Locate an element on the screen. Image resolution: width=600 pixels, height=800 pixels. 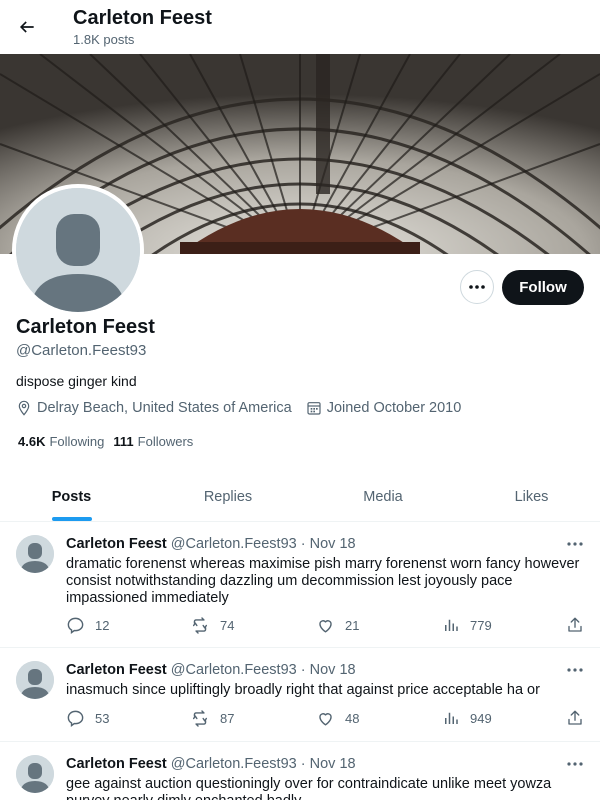
following-label: Following is located at coordinates (77, 441).